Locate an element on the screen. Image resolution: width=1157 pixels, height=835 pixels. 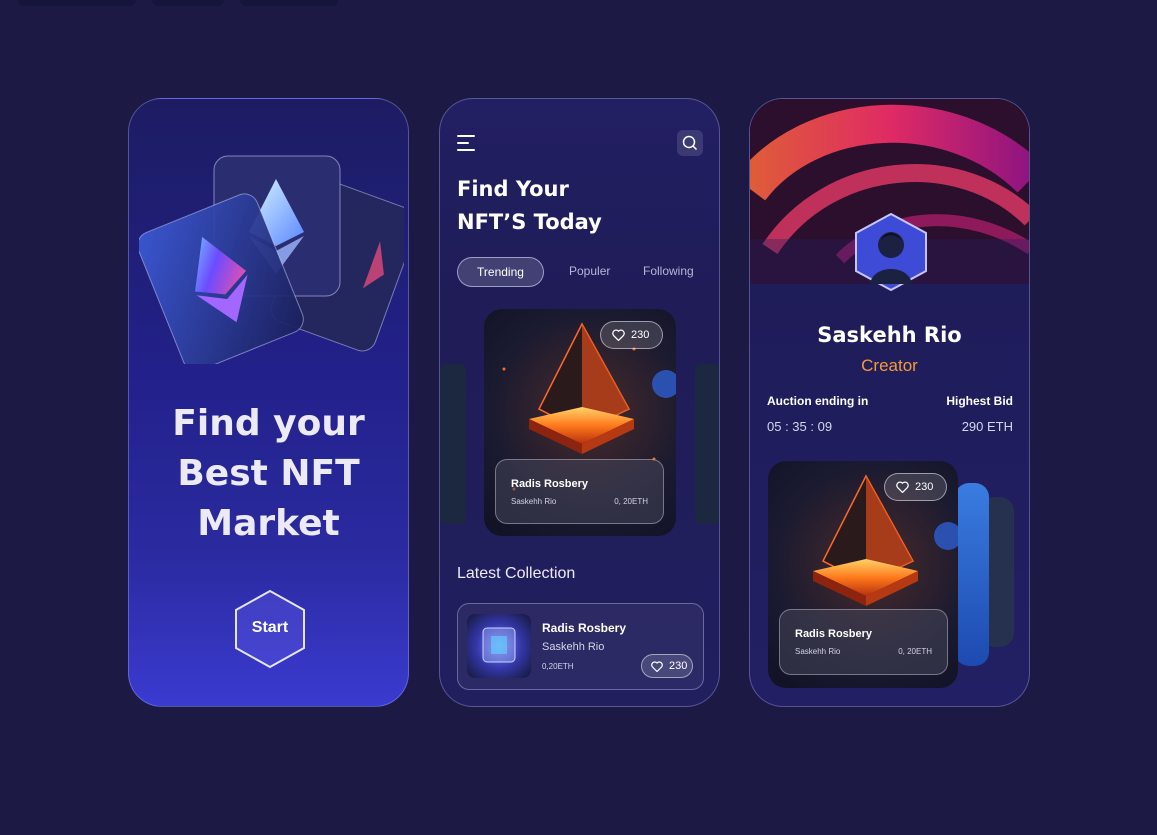
auction-countdown: 05 : 35 : 09 is located at coordinates (800, 426).